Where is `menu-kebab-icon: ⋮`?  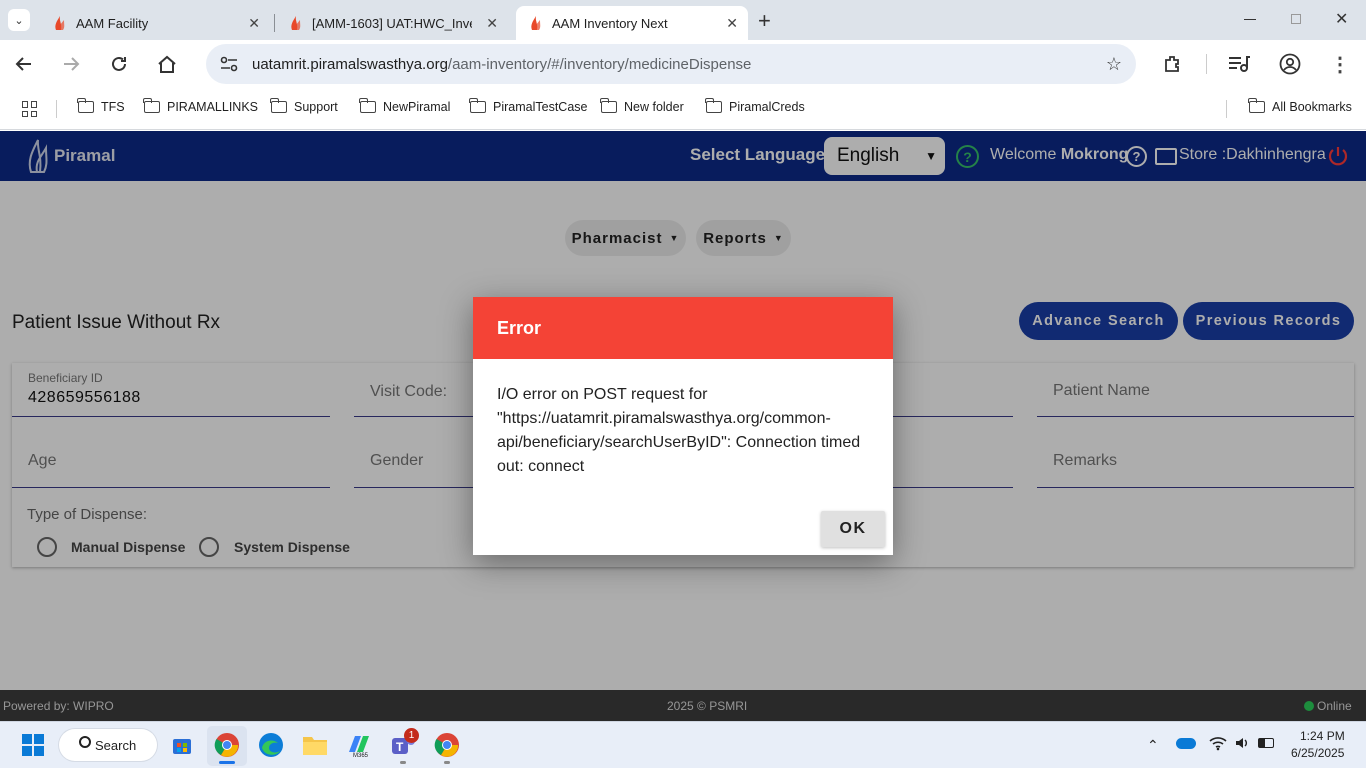 menu-kebab-icon: ⋮ is located at coordinates (1340, 64).